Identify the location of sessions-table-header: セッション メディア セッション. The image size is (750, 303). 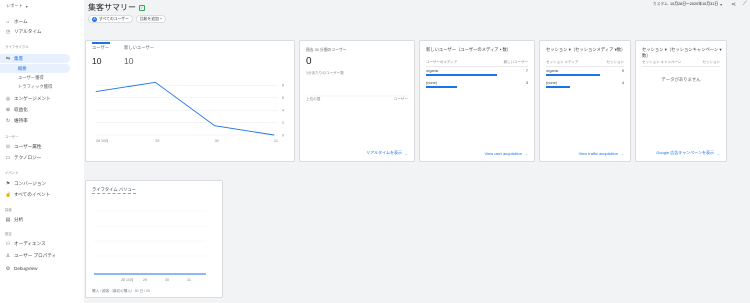
(585, 63).